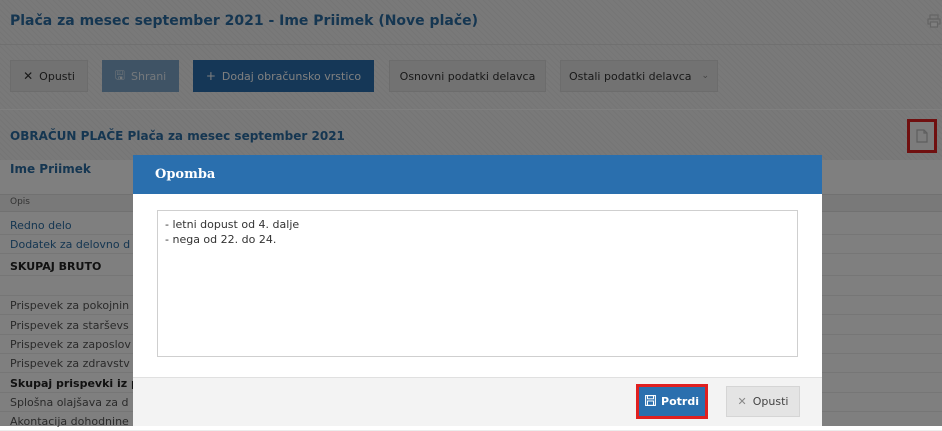 The width and height of the screenshot is (942, 431). Describe the element at coordinates (477, 401) in the screenshot. I see `dialog-footer` at that location.